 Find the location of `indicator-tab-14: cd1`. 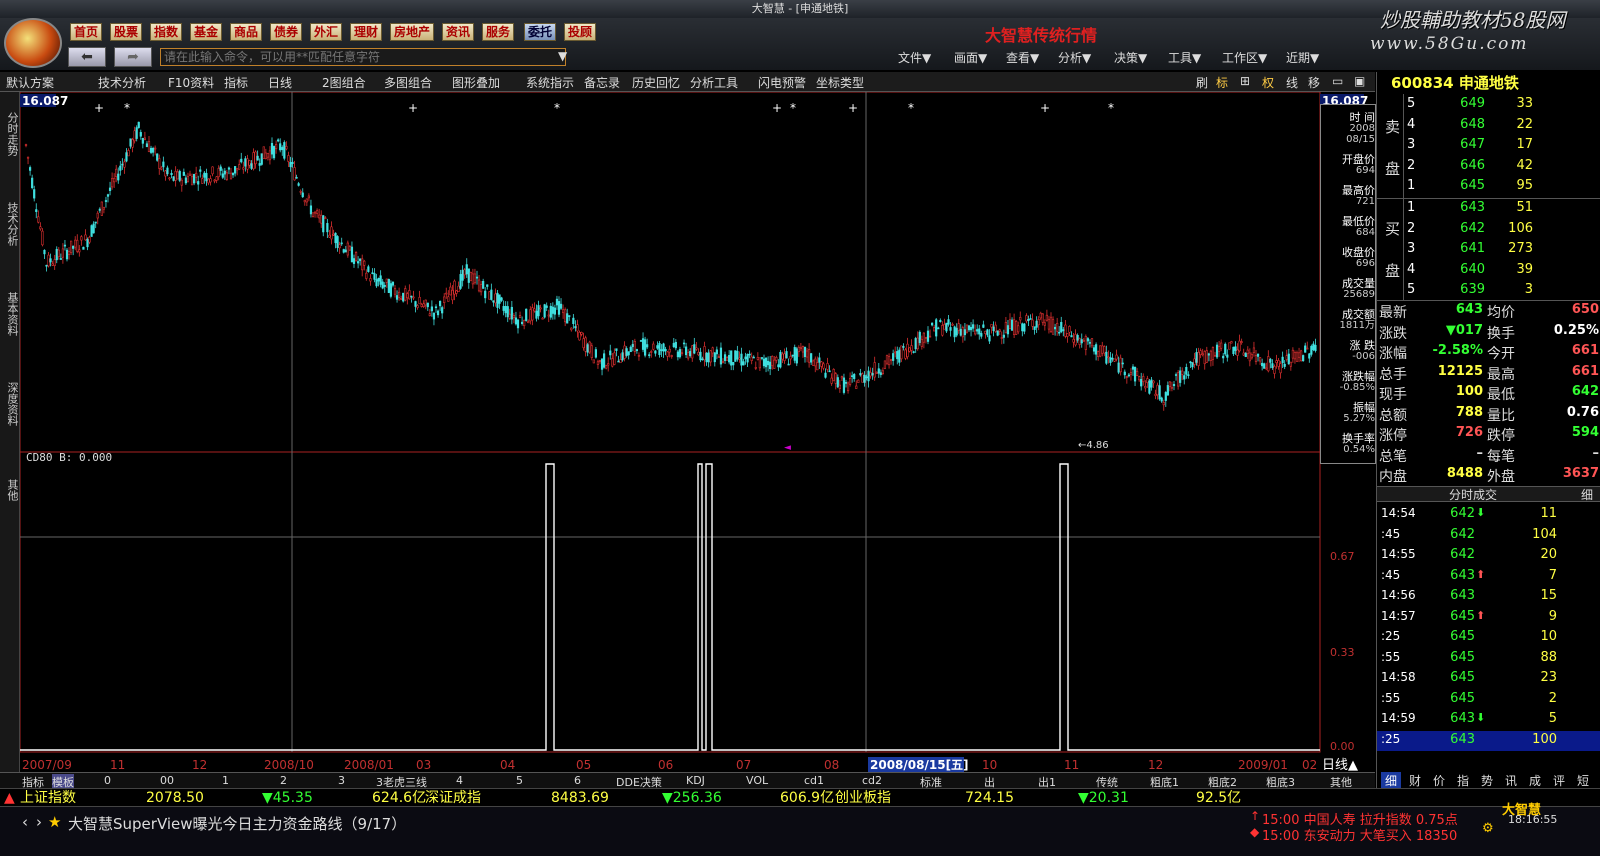

indicator-tab-14: cd1 is located at coordinates (814, 780).